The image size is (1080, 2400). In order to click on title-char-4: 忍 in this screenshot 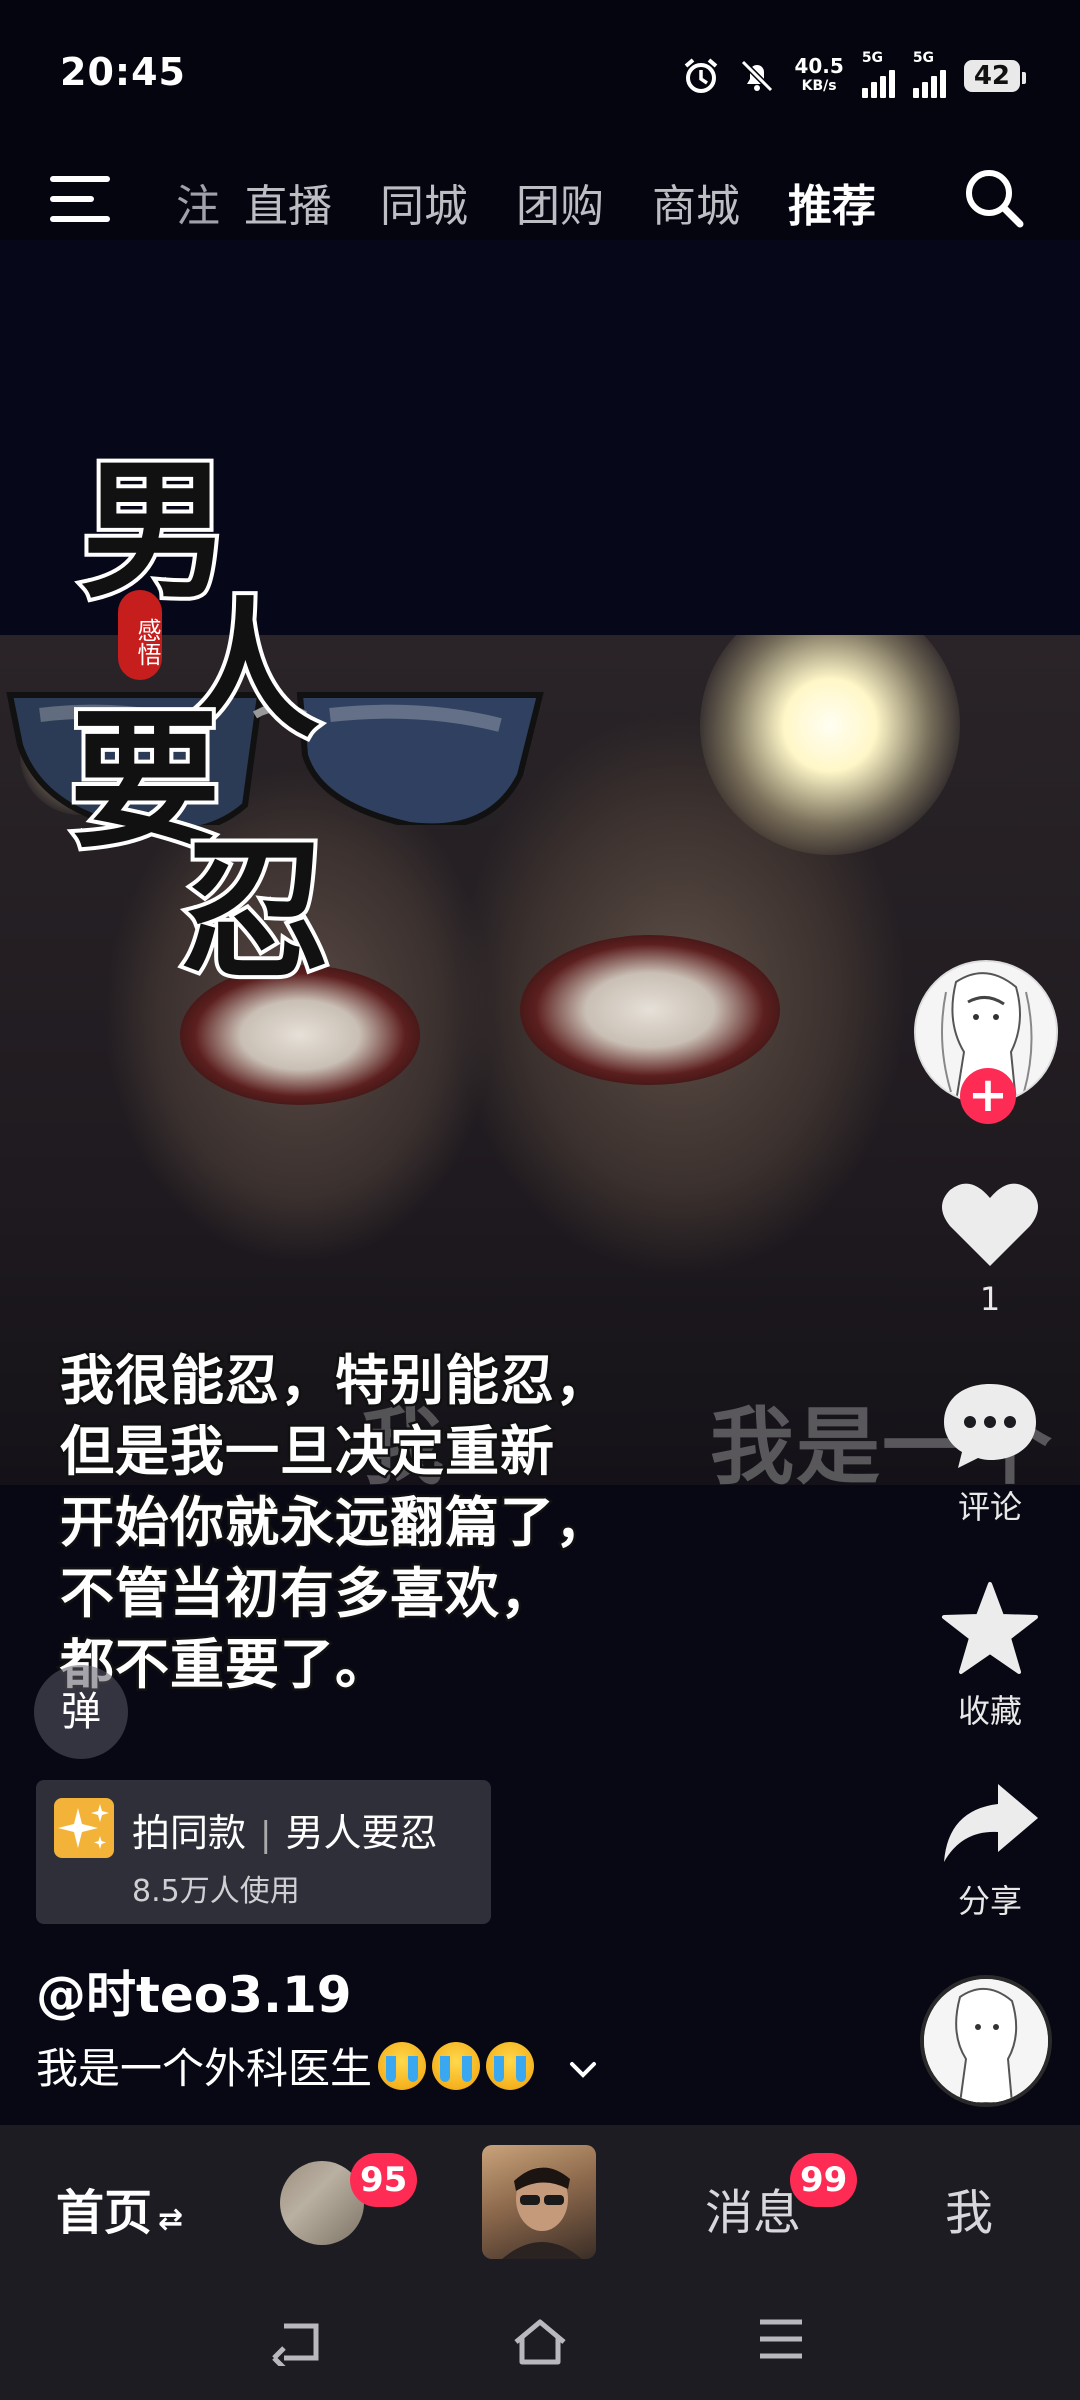, I will do `click(255, 911)`.